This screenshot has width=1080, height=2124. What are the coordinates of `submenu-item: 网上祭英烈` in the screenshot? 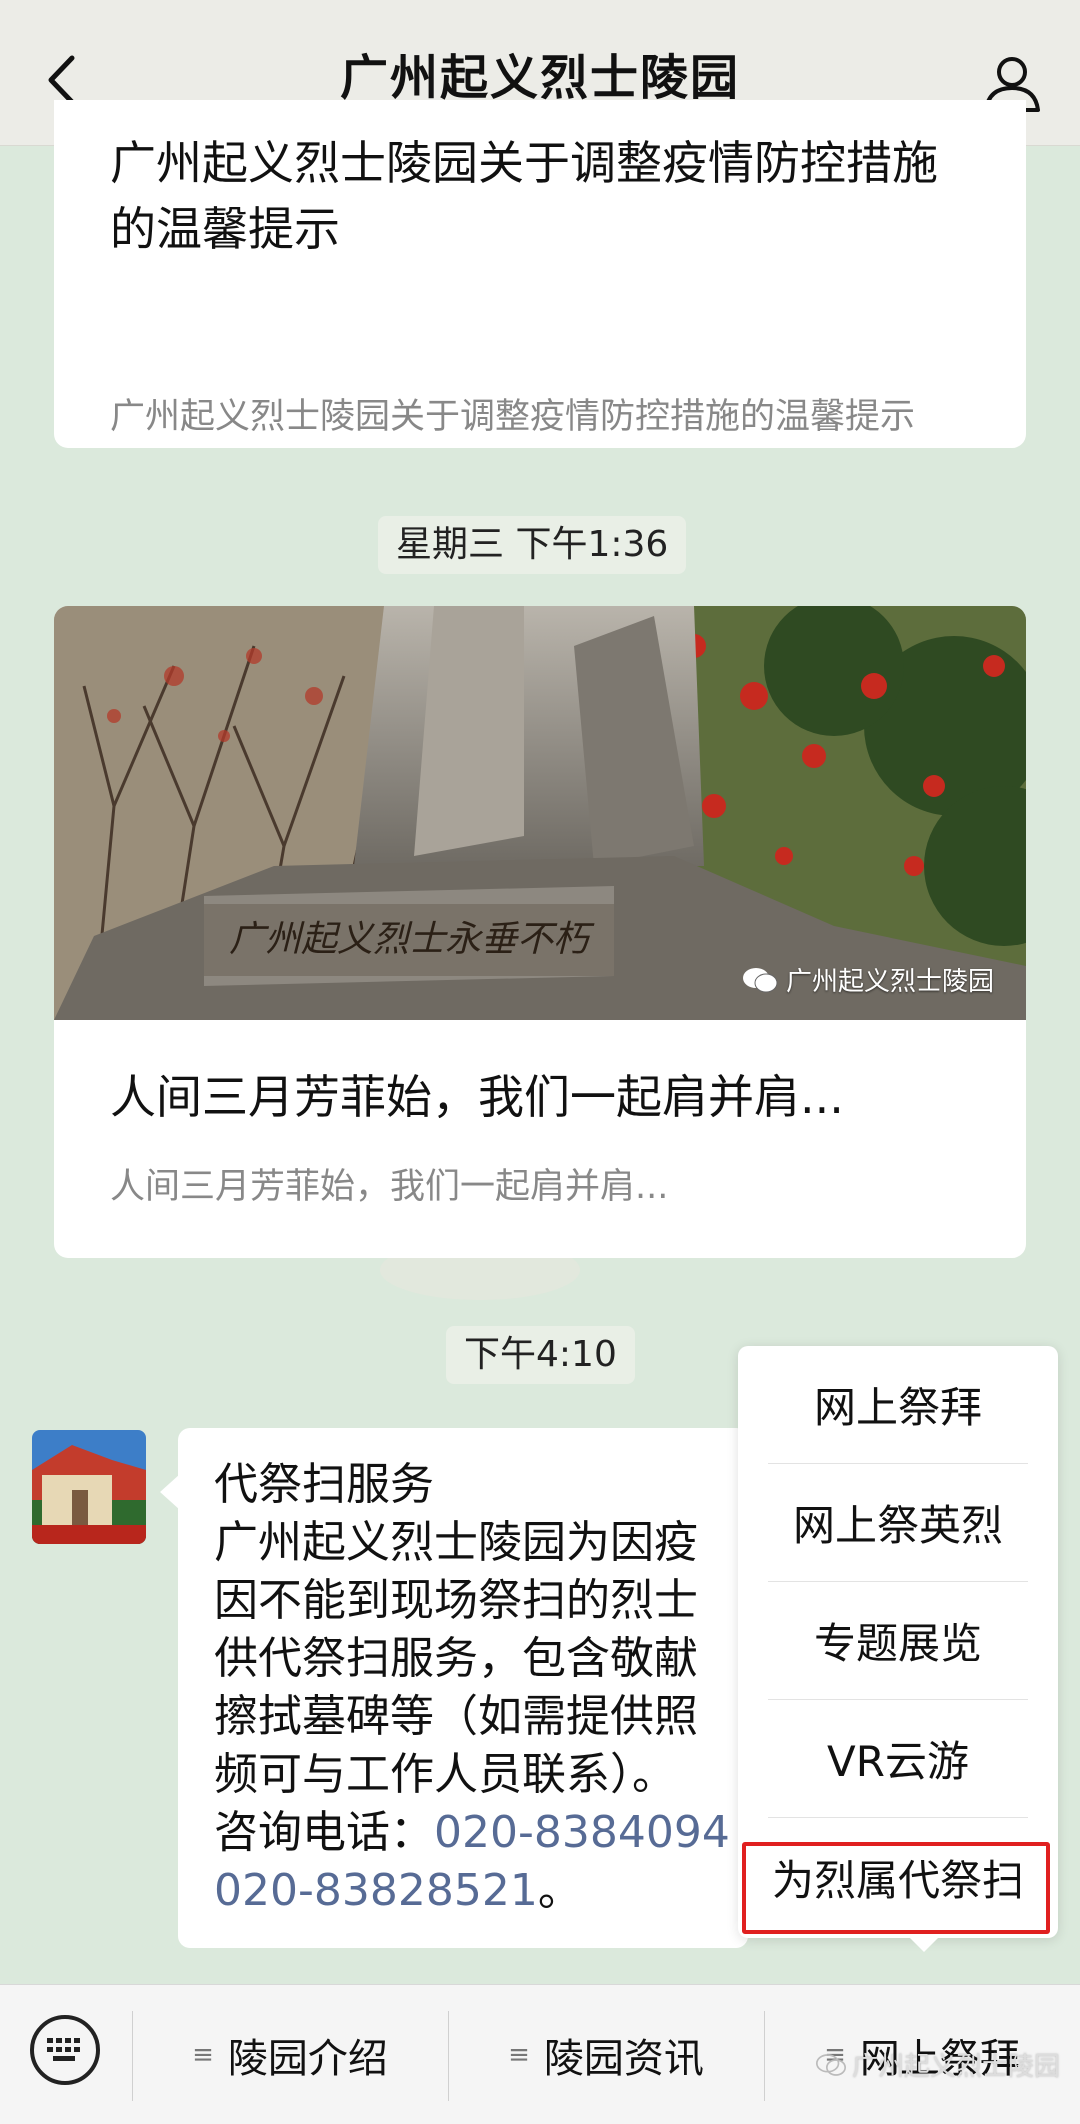 It's located at (898, 1523).